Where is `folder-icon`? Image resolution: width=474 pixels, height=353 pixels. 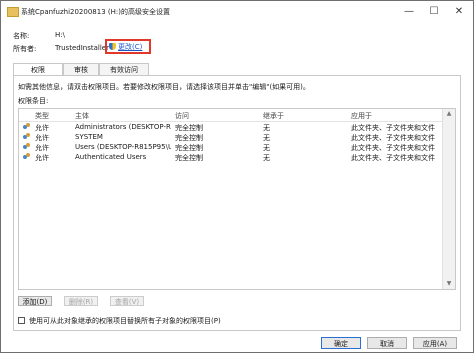 folder-icon is located at coordinates (13, 12).